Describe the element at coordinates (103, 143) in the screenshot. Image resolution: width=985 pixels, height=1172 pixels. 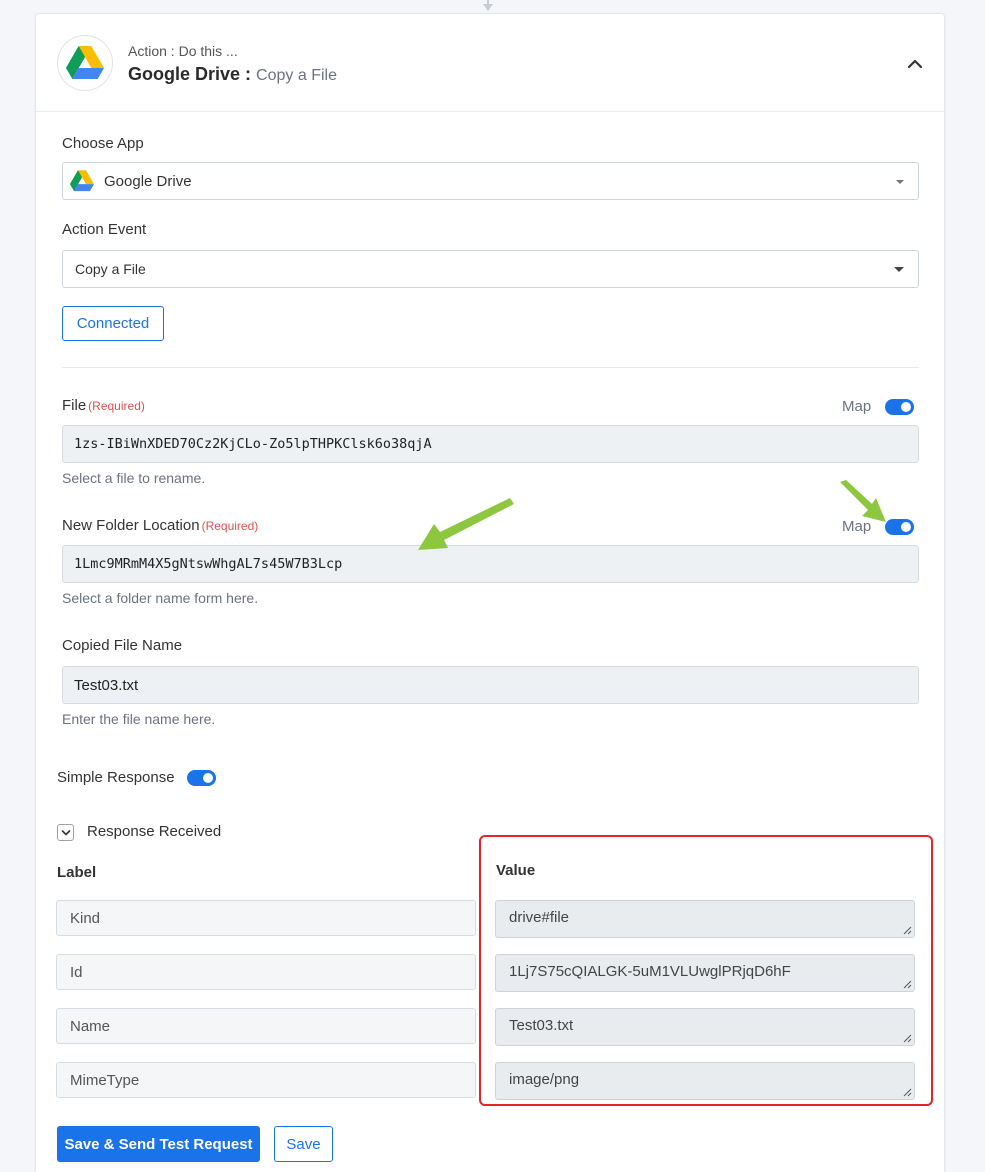
I see `choose-app-label: Choose App` at that location.